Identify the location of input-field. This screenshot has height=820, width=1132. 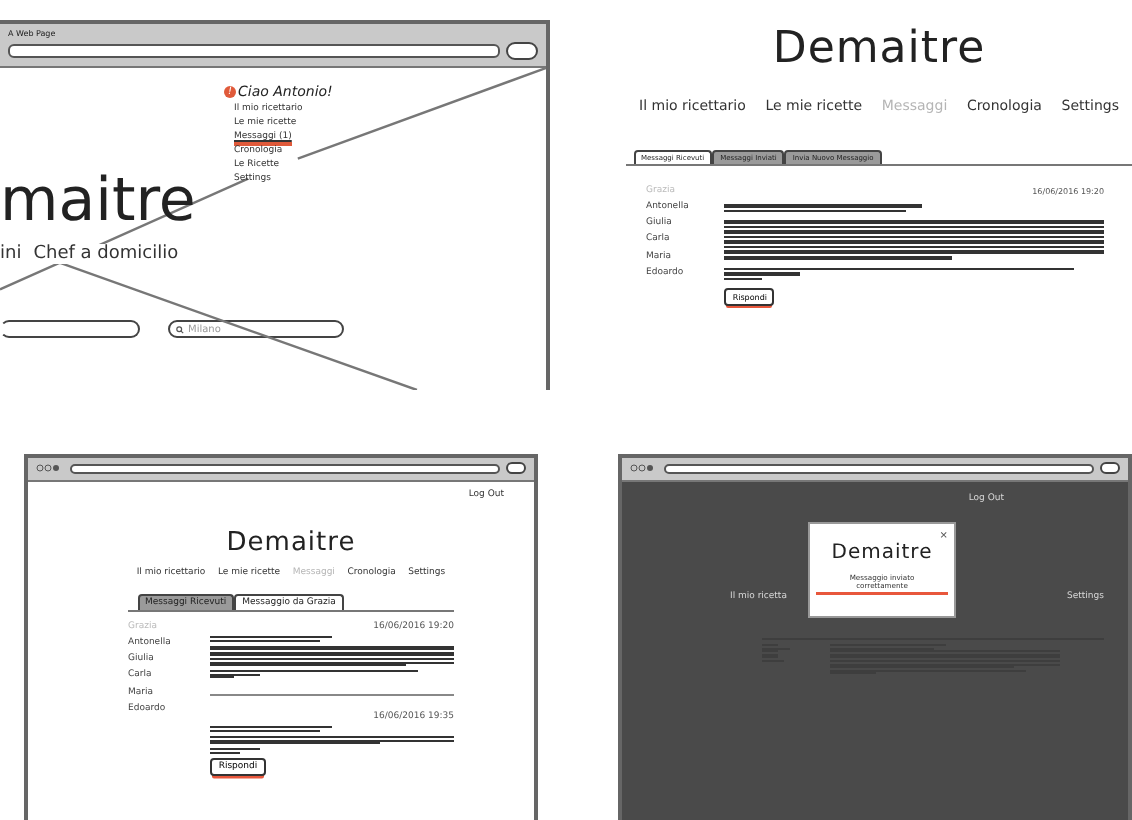
(70, 329).